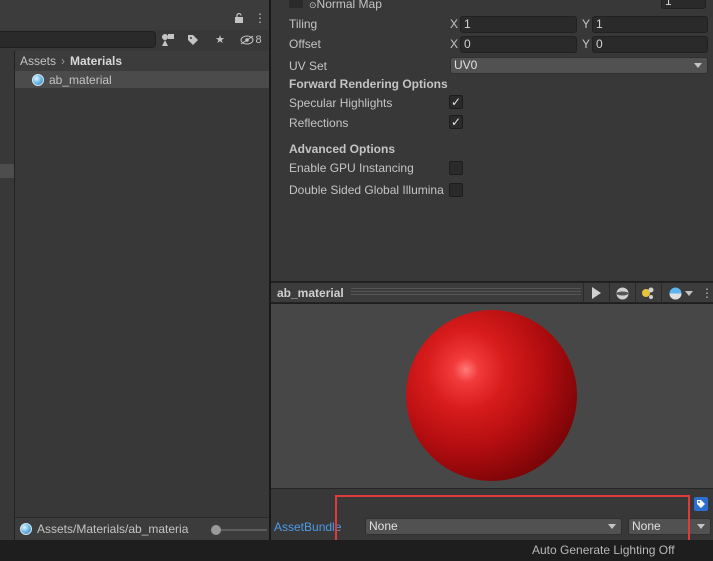 The image size is (713, 561). I want to click on offset-x-field: 0, so click(518, 44).